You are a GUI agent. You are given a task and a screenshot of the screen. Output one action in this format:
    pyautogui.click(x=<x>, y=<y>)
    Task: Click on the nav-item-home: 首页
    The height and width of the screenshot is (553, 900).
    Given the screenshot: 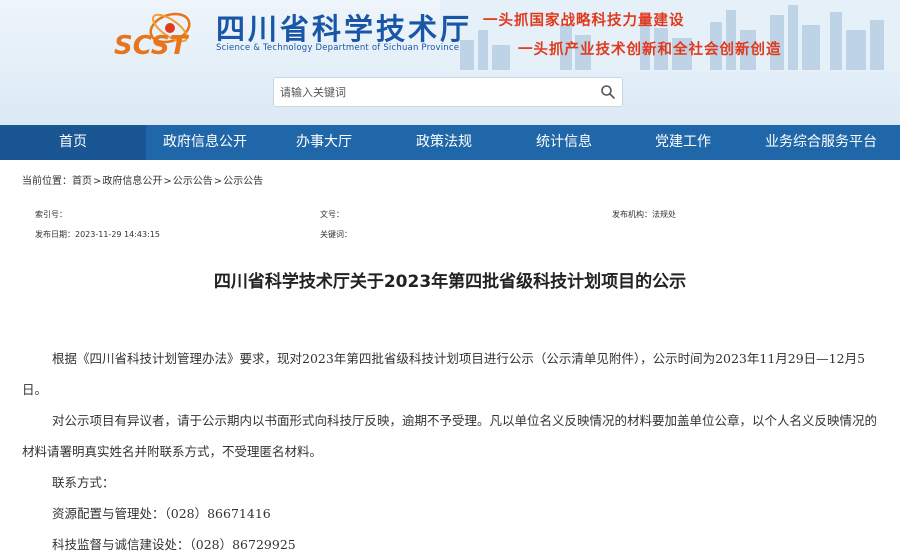 What is the action you would take?
    pyautogui.click(x=73, y=142)
    